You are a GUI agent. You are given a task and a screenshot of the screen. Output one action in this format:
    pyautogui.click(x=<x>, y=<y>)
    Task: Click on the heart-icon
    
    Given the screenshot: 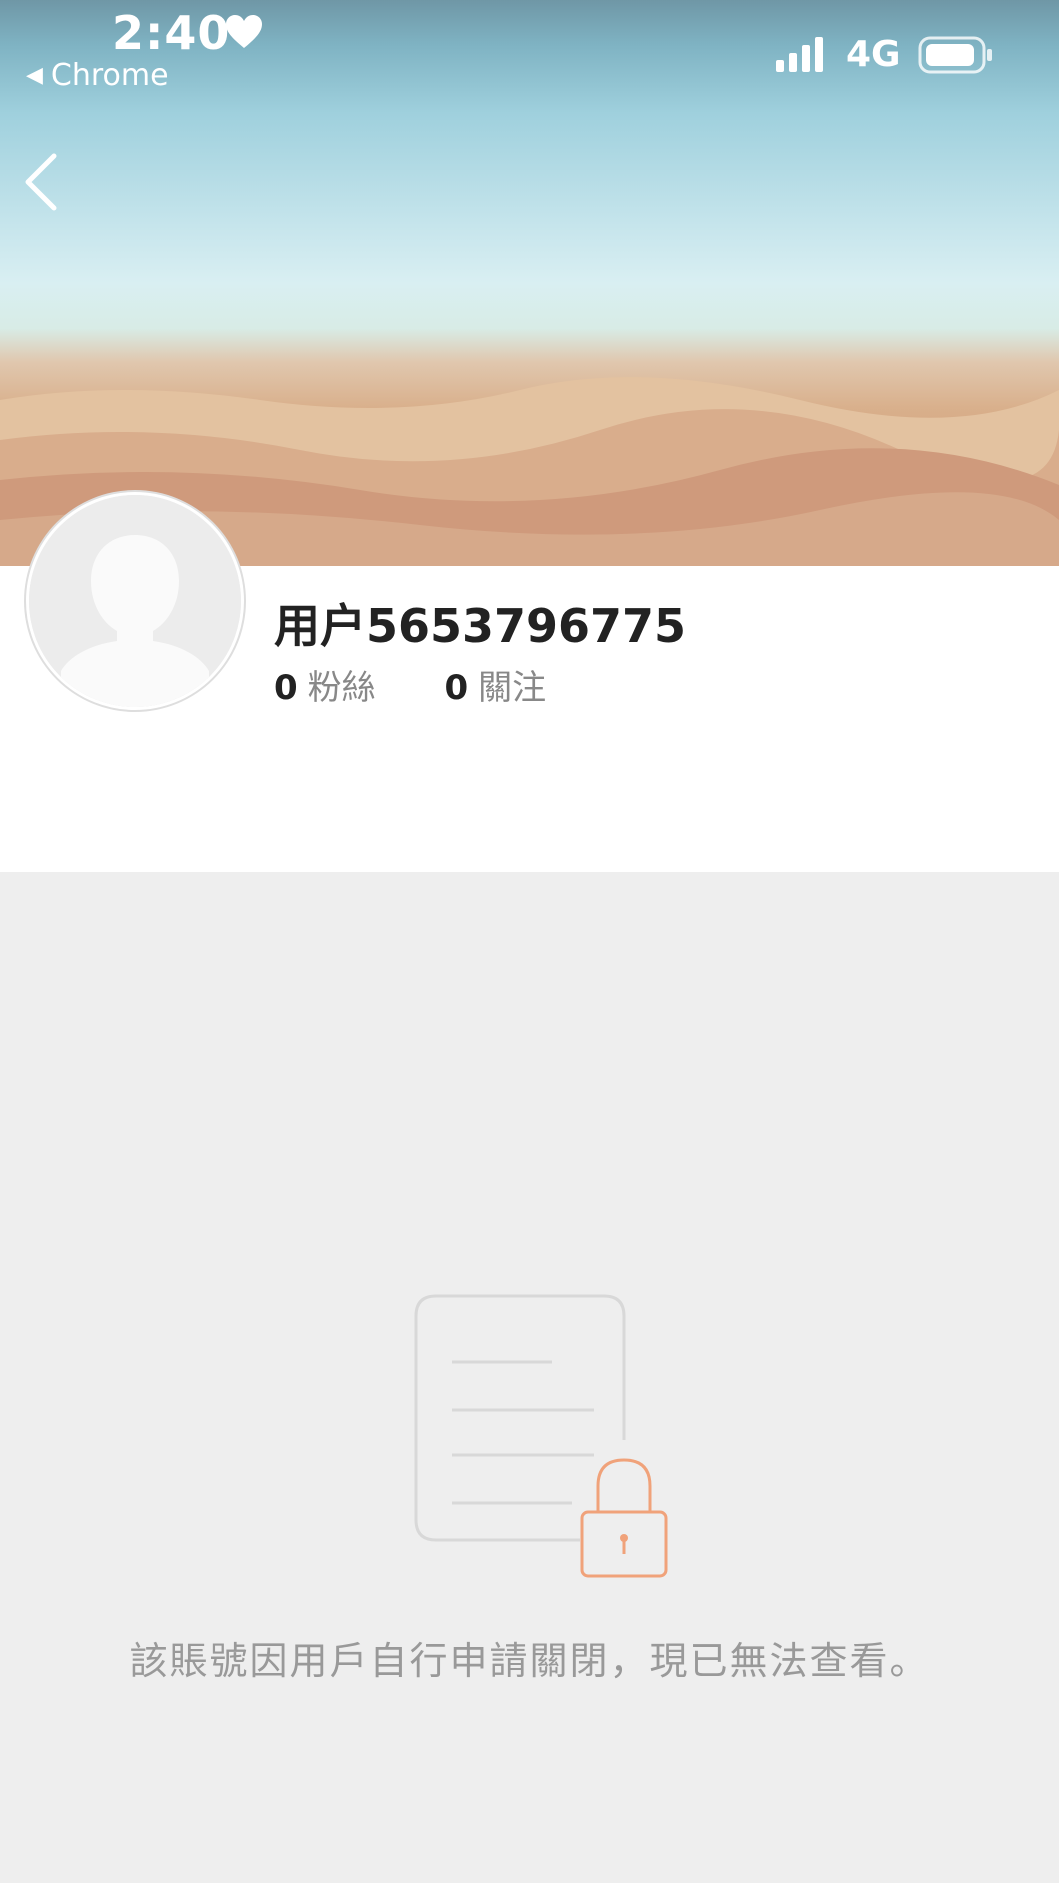 What is the action you would take?
    pyautogui.click(x=244, y=31)
    